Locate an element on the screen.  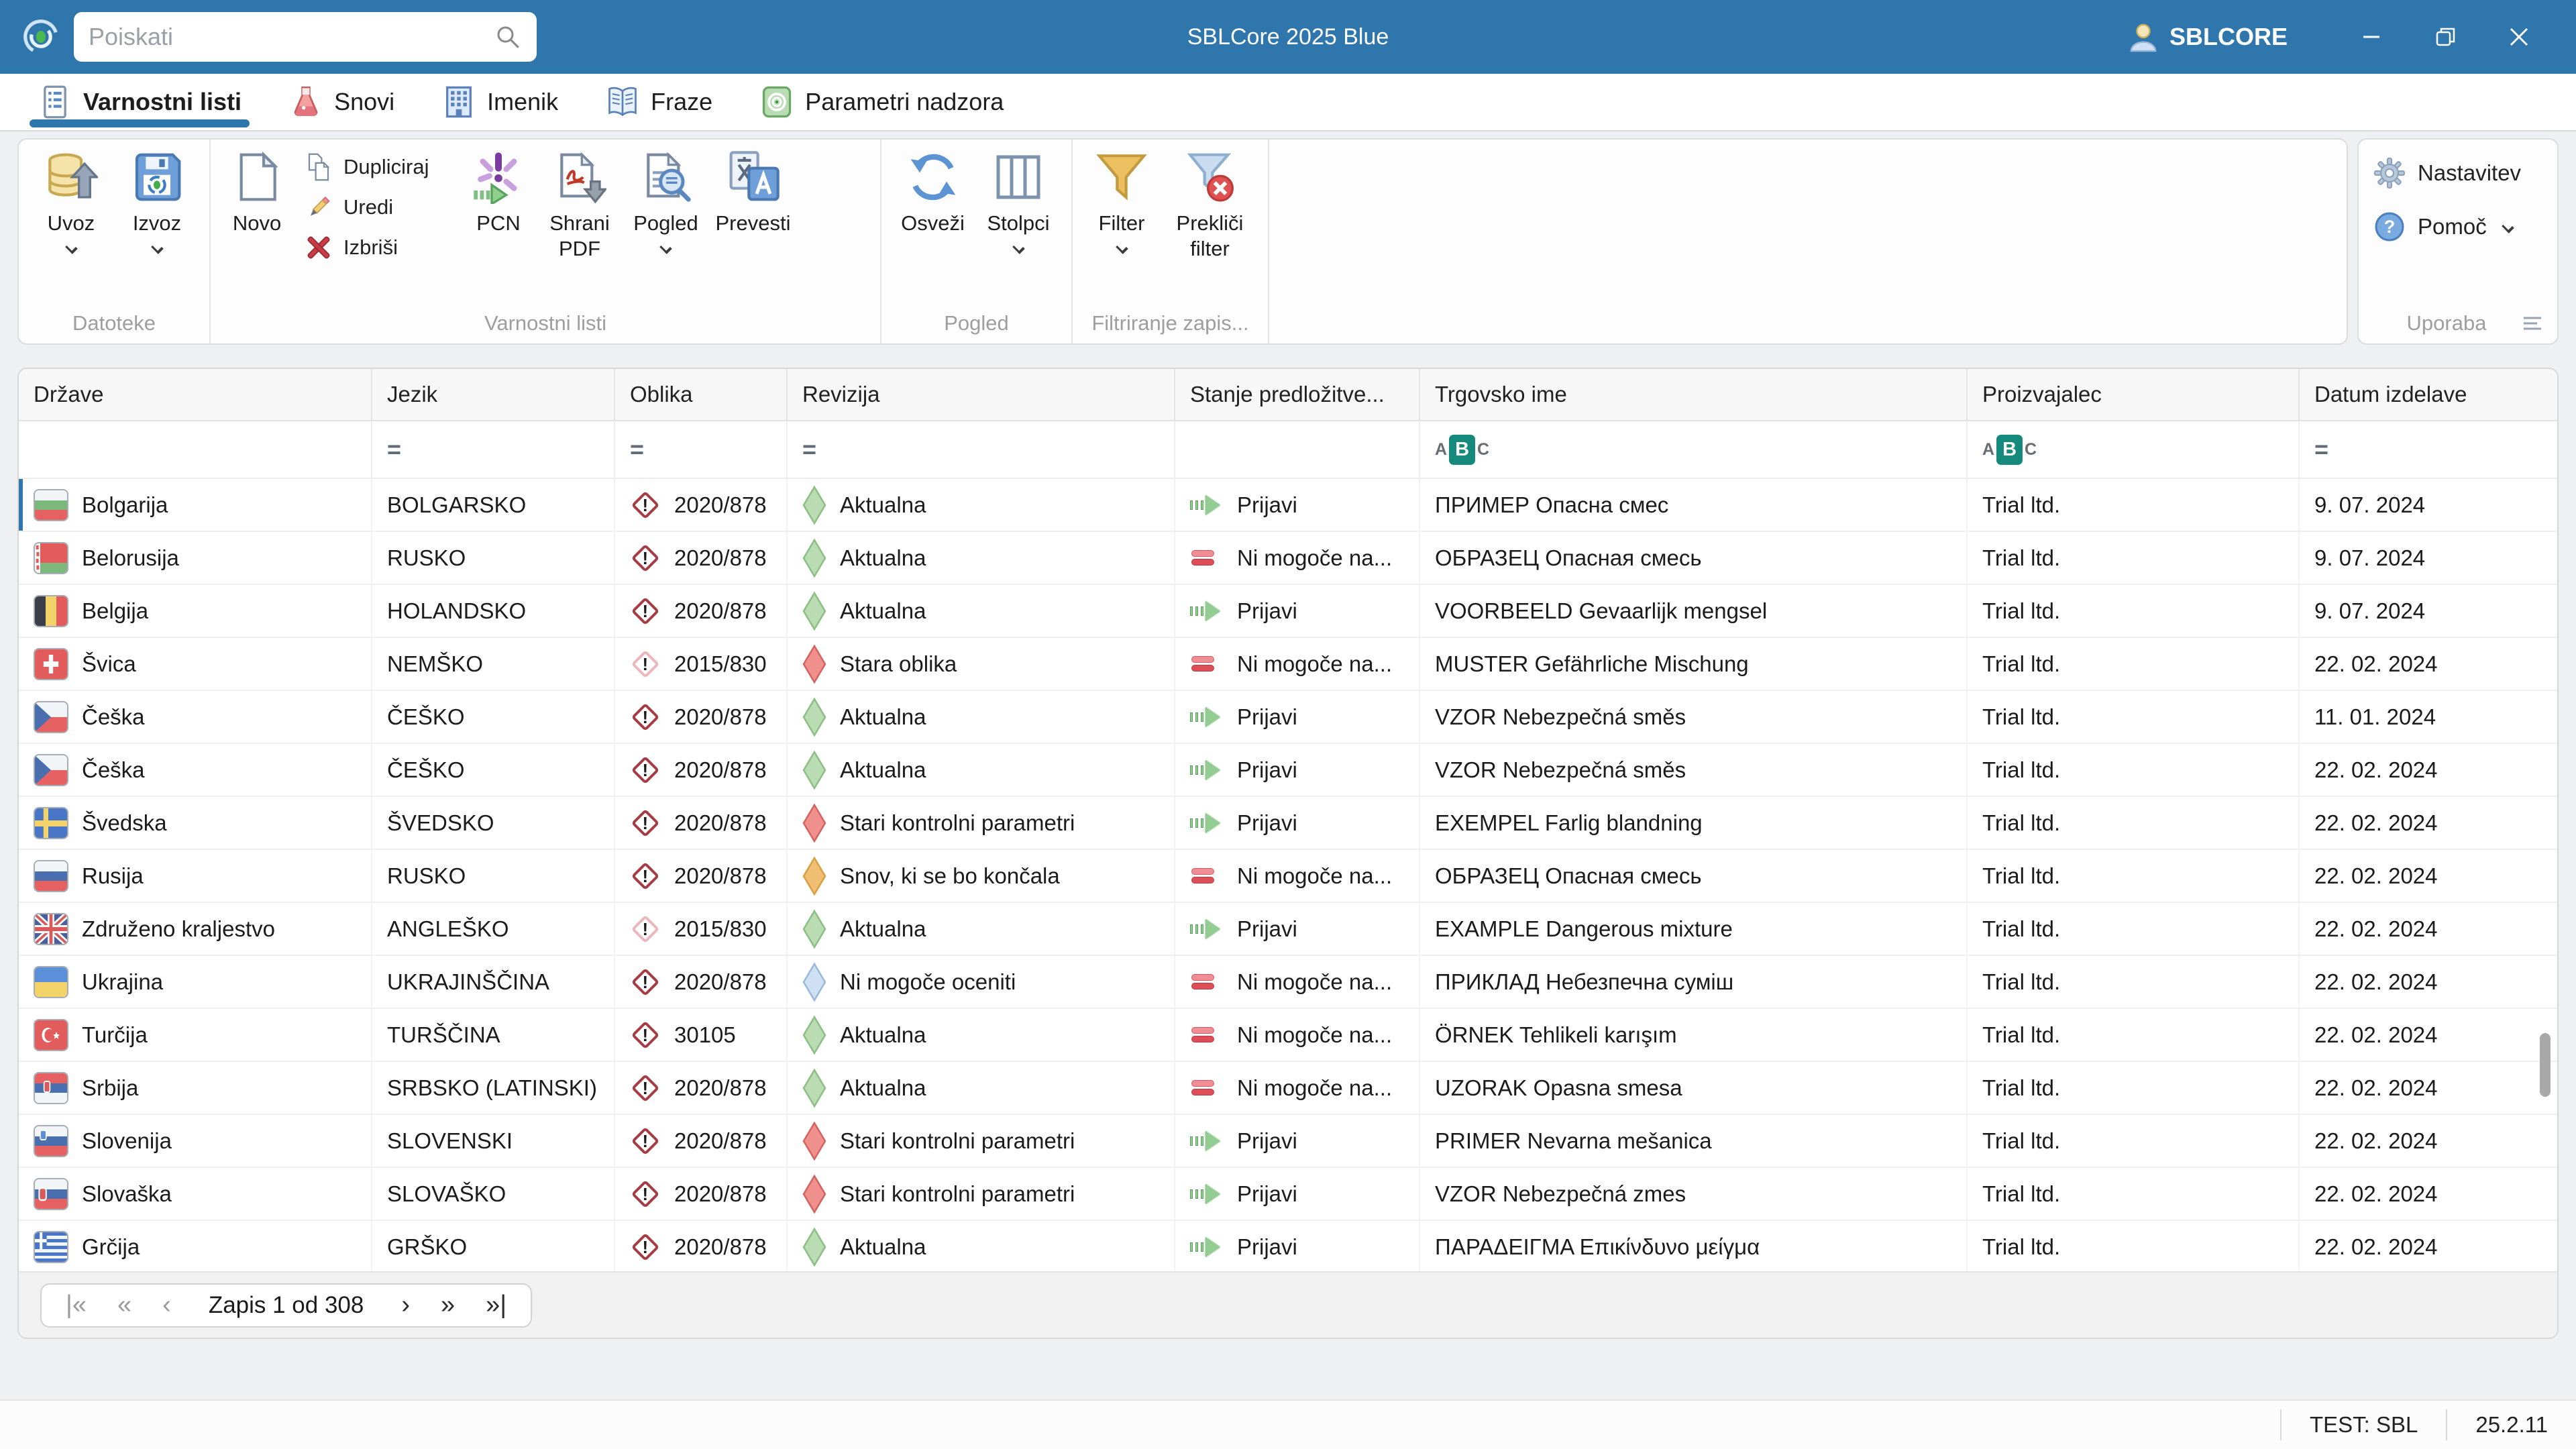
building-icon is located at coordinates (459, 102).